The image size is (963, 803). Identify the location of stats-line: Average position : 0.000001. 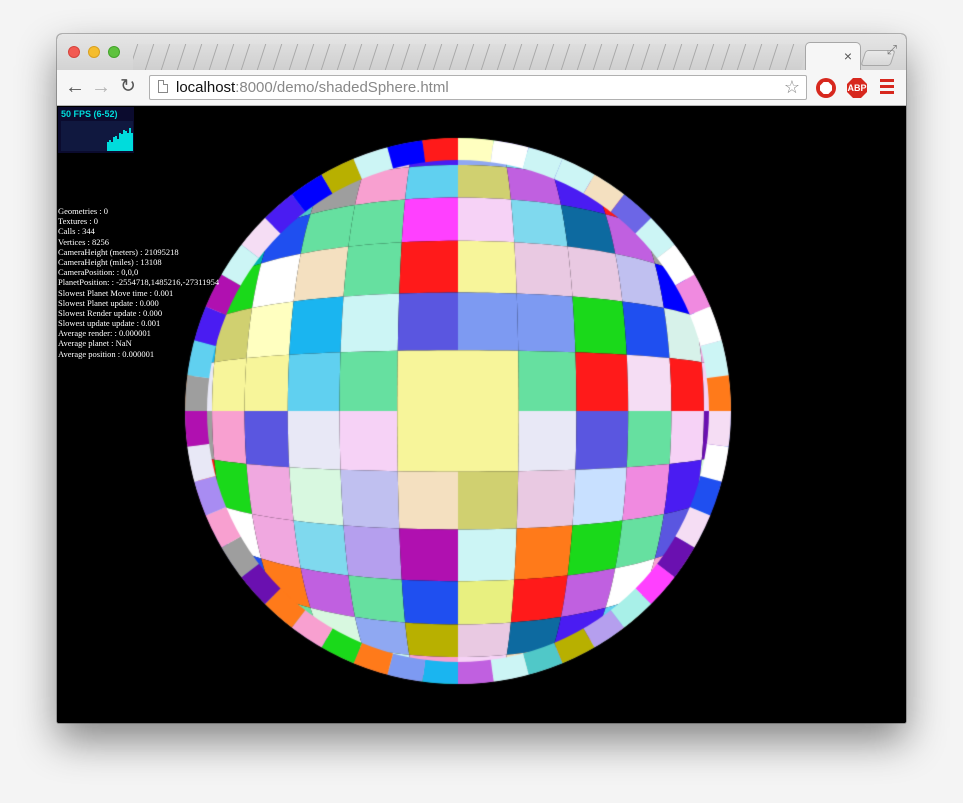
(106, 353).